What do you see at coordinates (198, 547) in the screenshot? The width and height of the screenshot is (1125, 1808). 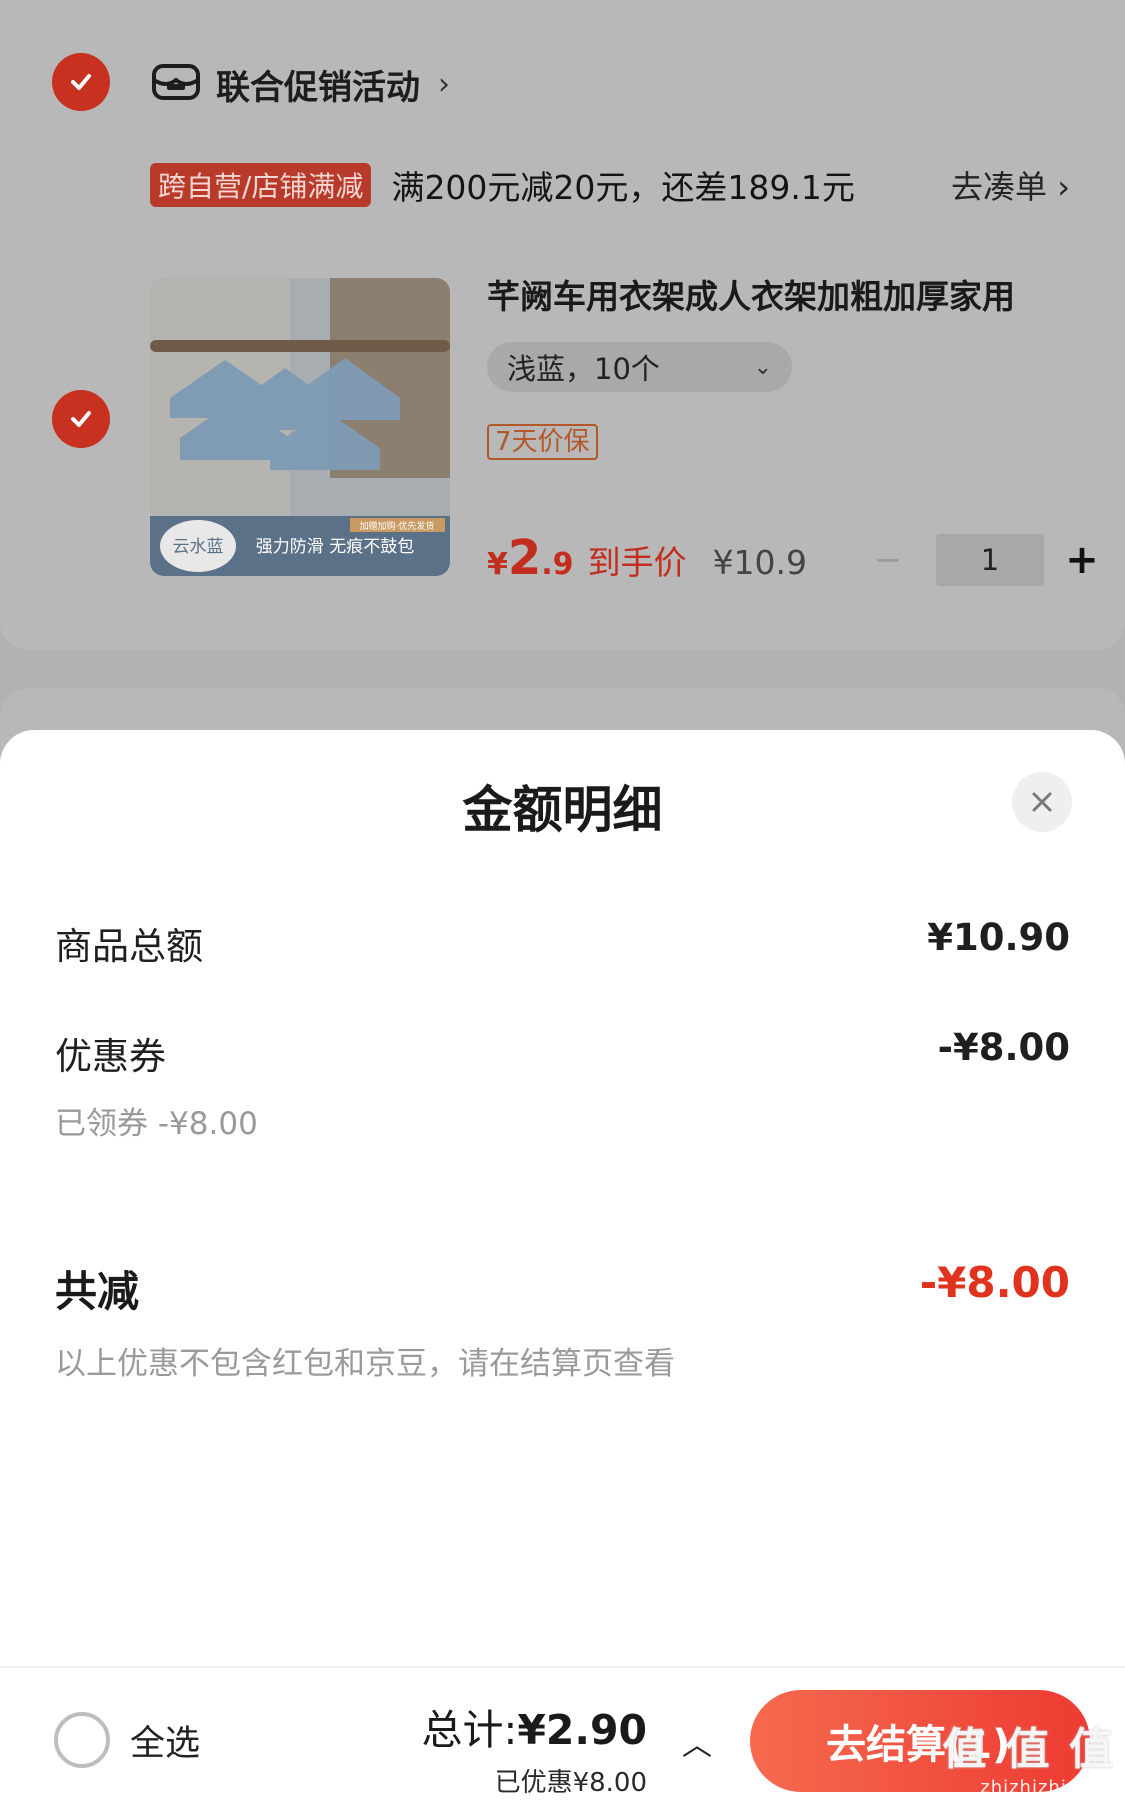 I see `image-caption-left: 云水蓝` at bounding box center [198, 547].